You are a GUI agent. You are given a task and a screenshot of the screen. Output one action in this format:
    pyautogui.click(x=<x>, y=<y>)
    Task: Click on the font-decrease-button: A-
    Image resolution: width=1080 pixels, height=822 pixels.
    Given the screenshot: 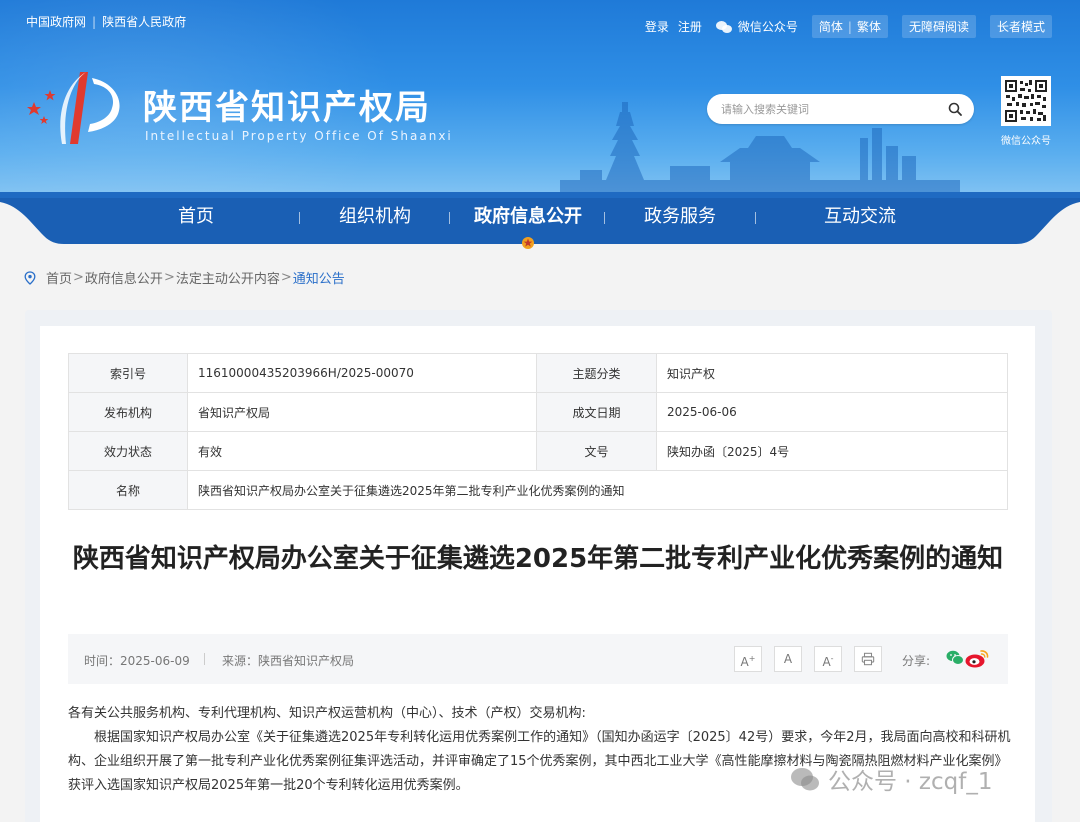 What is the action you would take?
    pyautogui.click(x=828, y=659)
    